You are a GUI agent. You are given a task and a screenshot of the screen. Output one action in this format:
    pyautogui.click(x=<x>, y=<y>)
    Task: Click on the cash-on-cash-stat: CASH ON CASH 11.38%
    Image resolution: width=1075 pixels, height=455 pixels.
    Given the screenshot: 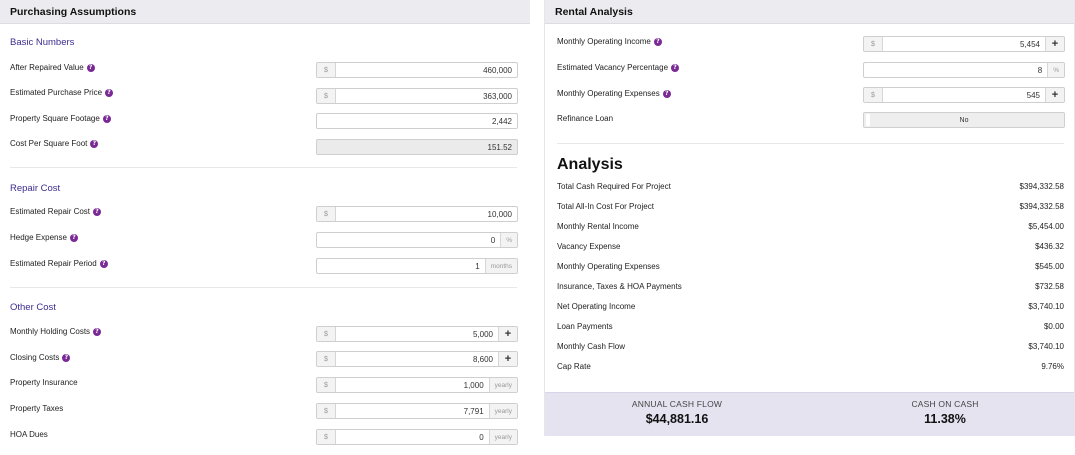 What is the action you would take?
    pyautogui.click(x=945, y=412)
    